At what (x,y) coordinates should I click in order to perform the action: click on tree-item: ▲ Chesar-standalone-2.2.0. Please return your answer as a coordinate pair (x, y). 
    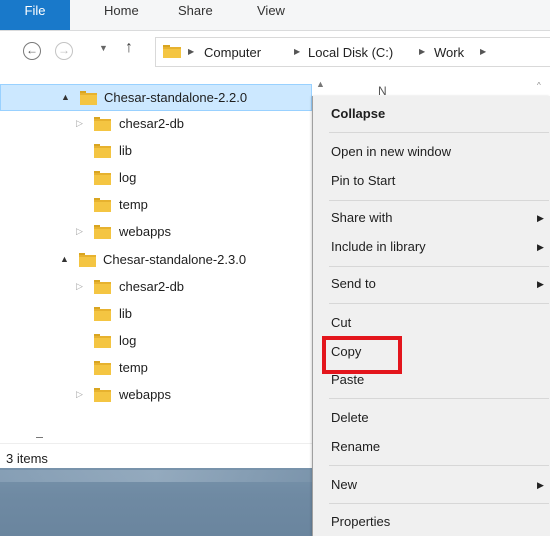
    Looking at the image, I should click on (156, 97).